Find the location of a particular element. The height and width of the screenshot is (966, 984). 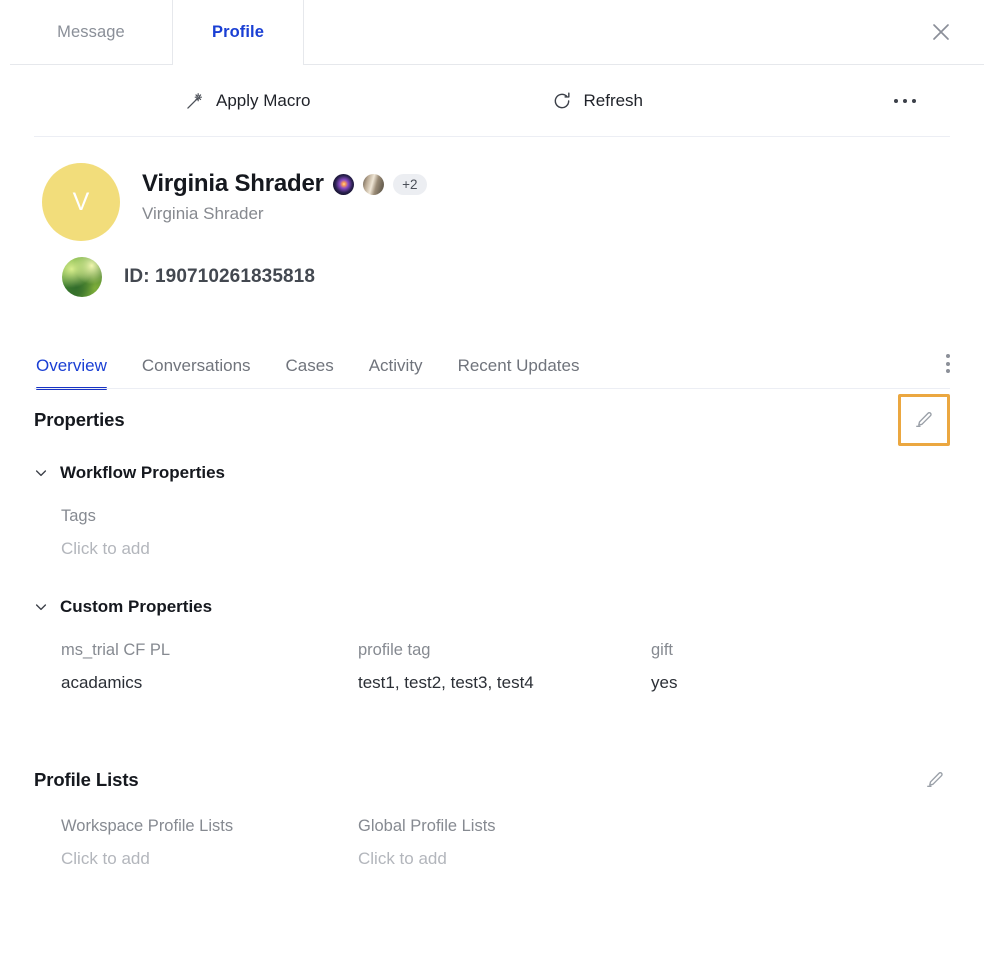

profile-id-label: ID: 190710261835818 is located at coordinates (220, 276).